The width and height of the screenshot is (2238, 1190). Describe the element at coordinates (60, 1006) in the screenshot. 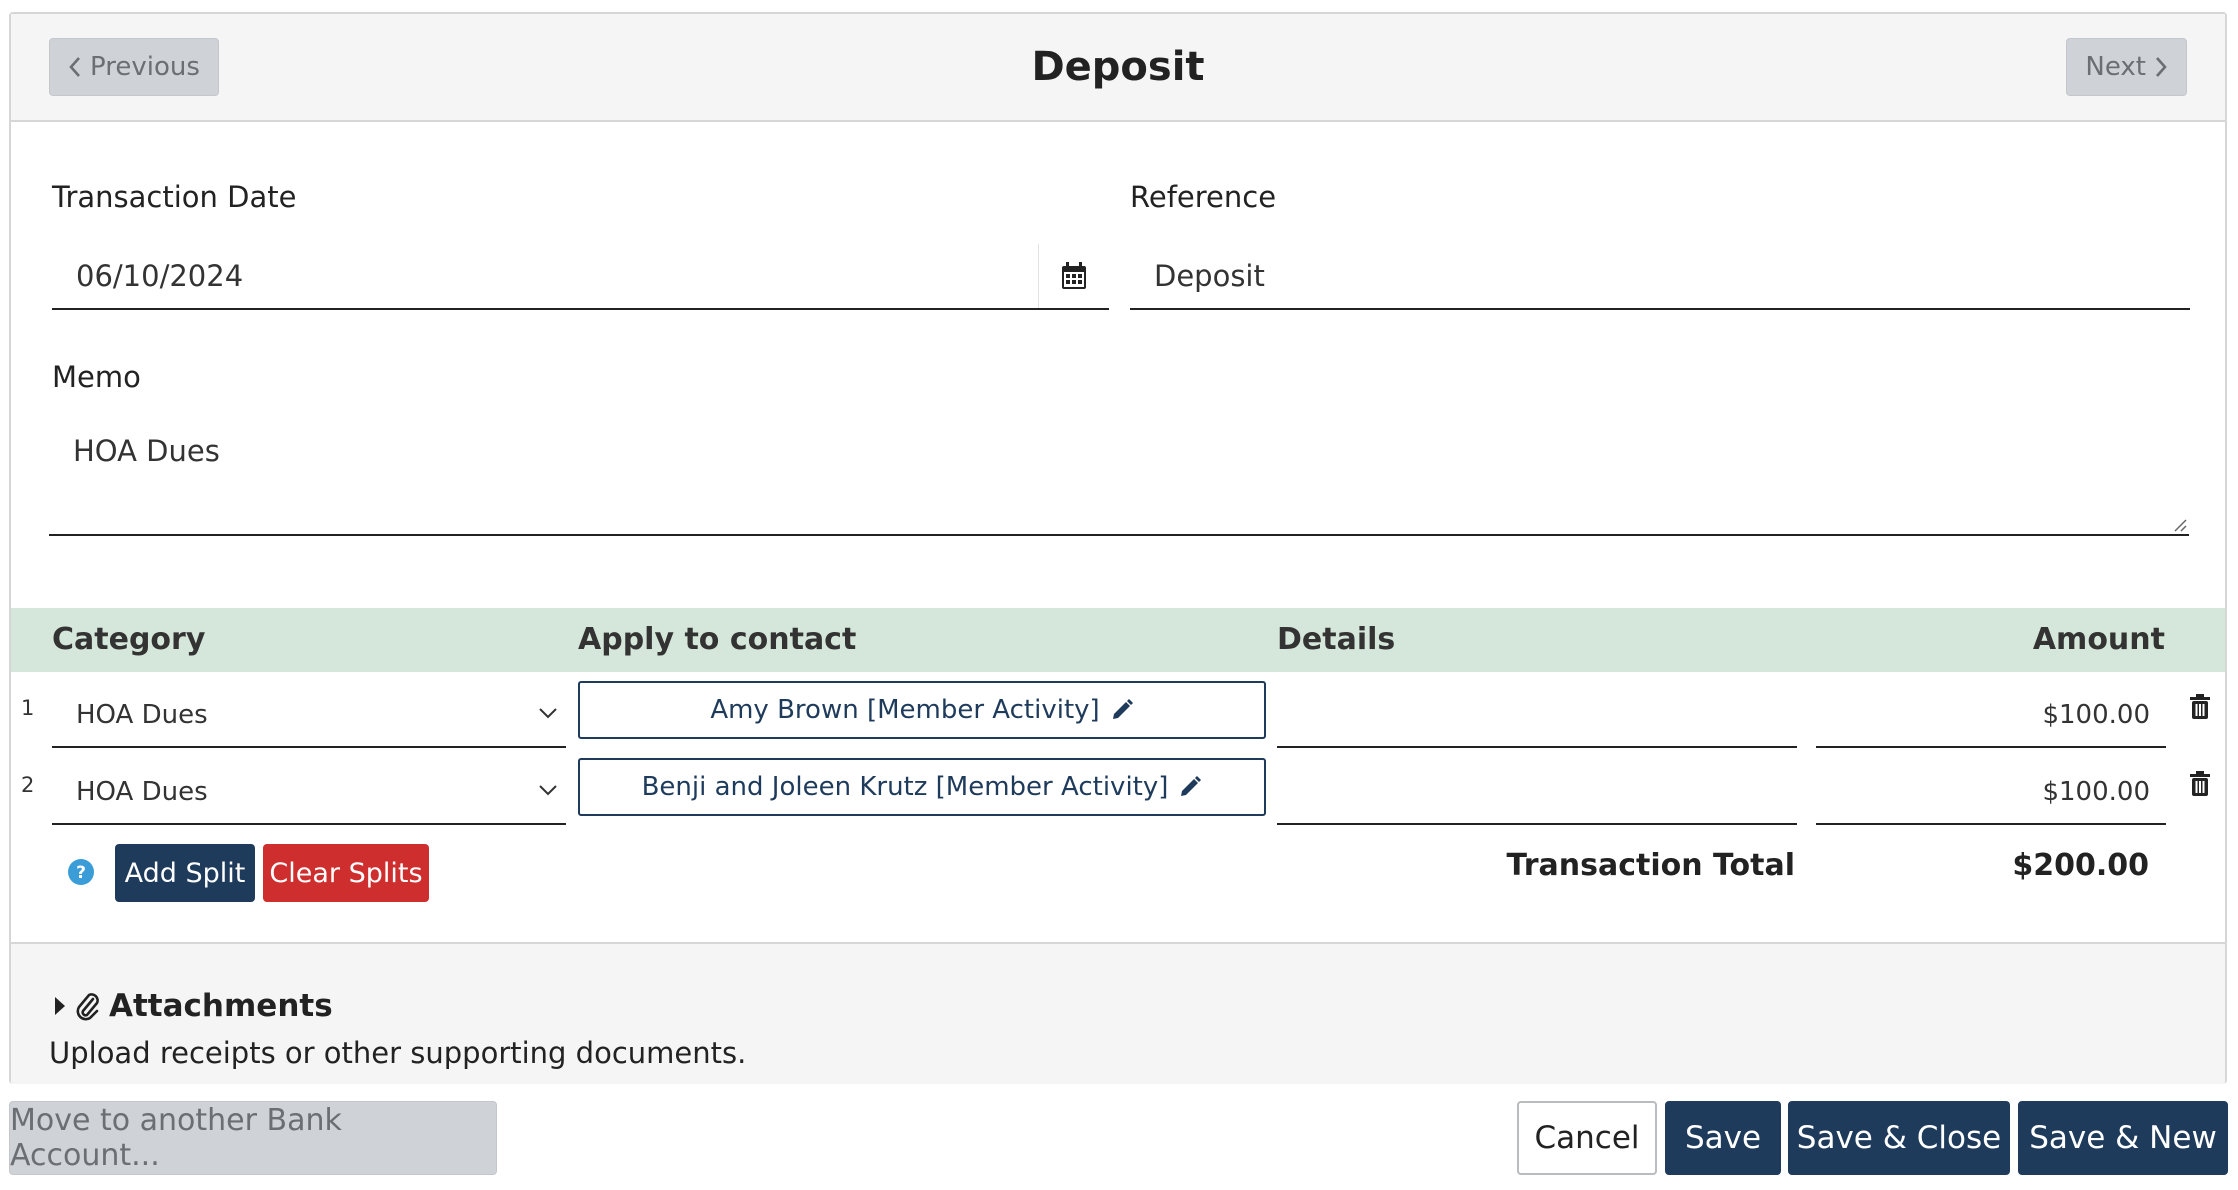

I see `caret-right-icon` at that location.